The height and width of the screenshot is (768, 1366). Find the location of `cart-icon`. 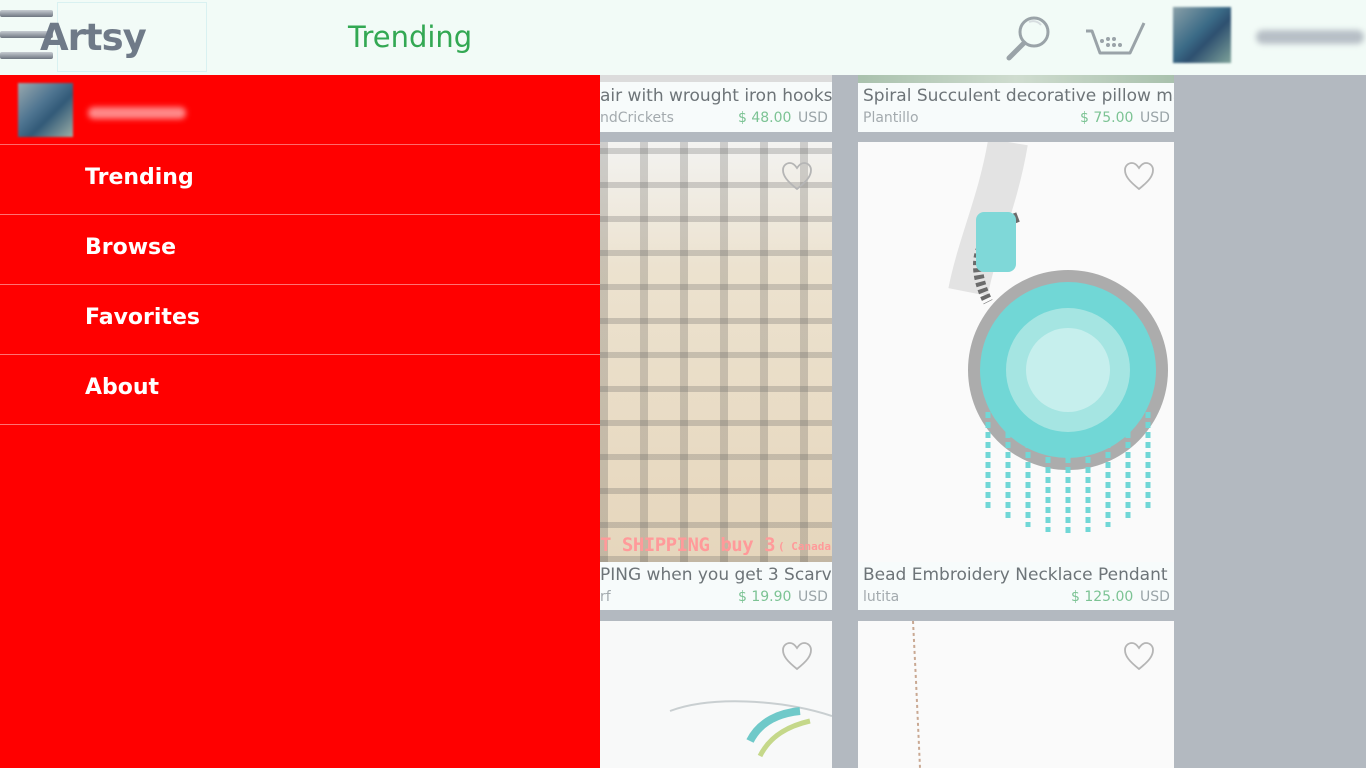

cart-icon is located at coordinates (1116, 39).